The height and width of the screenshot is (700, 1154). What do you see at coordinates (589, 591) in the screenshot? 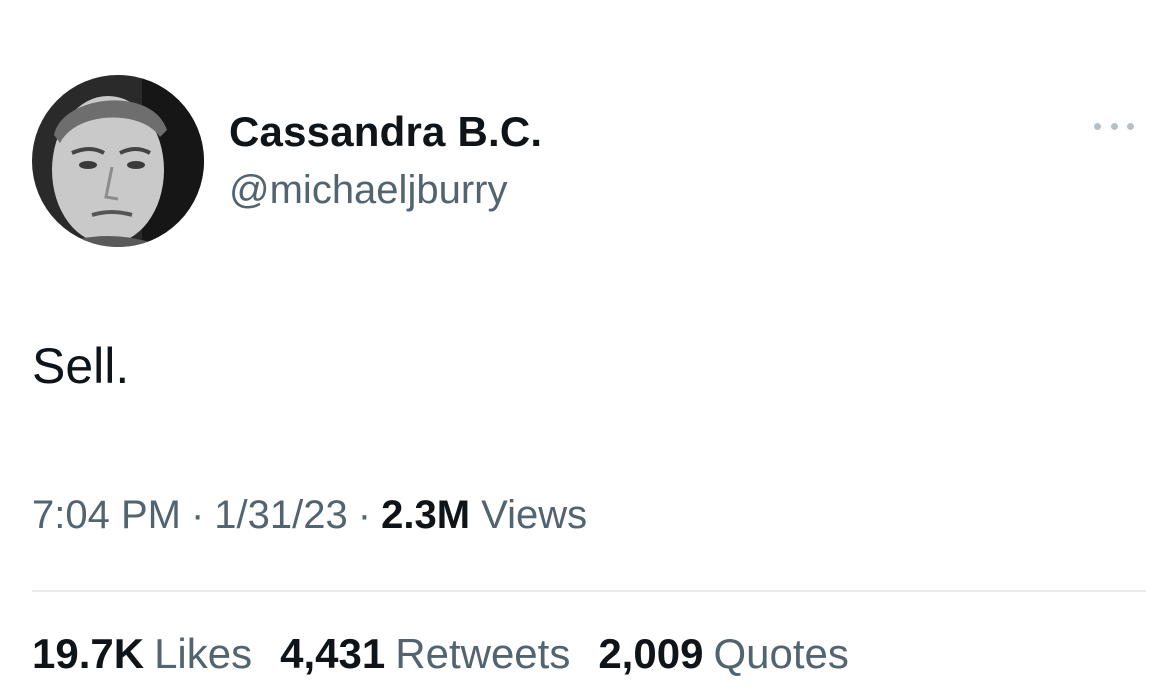
I see `divider` at bounding box center [589, 591].